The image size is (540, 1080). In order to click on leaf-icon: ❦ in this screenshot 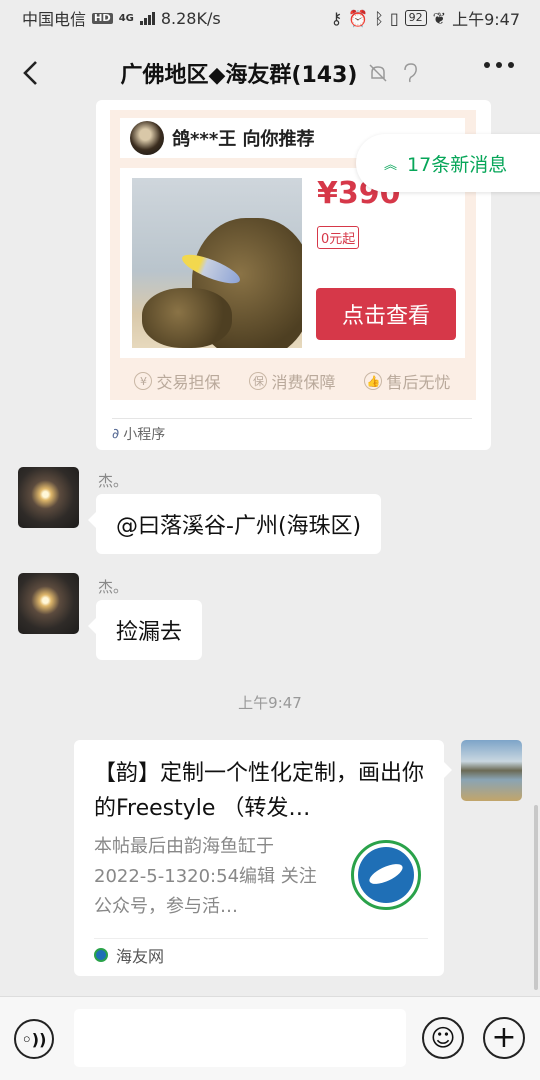, I will do `click(439, 18)`.